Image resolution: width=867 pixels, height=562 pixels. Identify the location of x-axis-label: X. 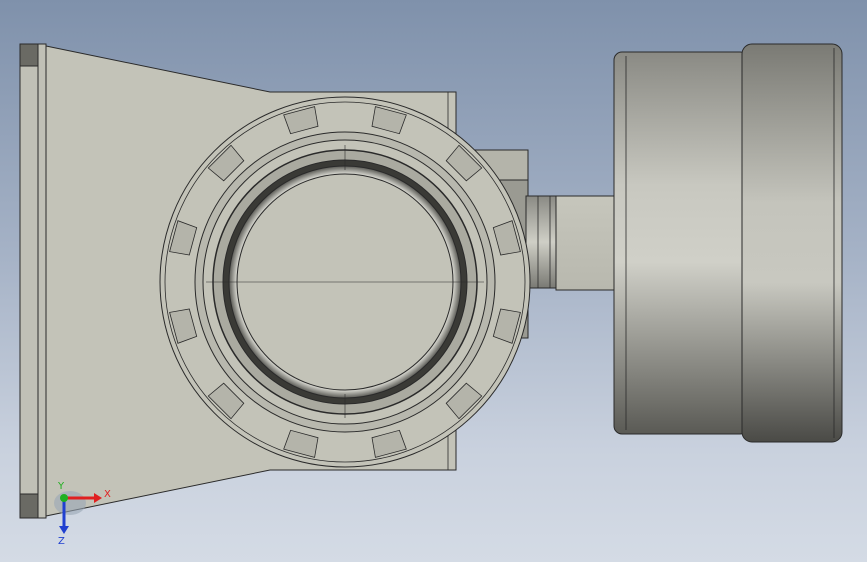
(107, 494).